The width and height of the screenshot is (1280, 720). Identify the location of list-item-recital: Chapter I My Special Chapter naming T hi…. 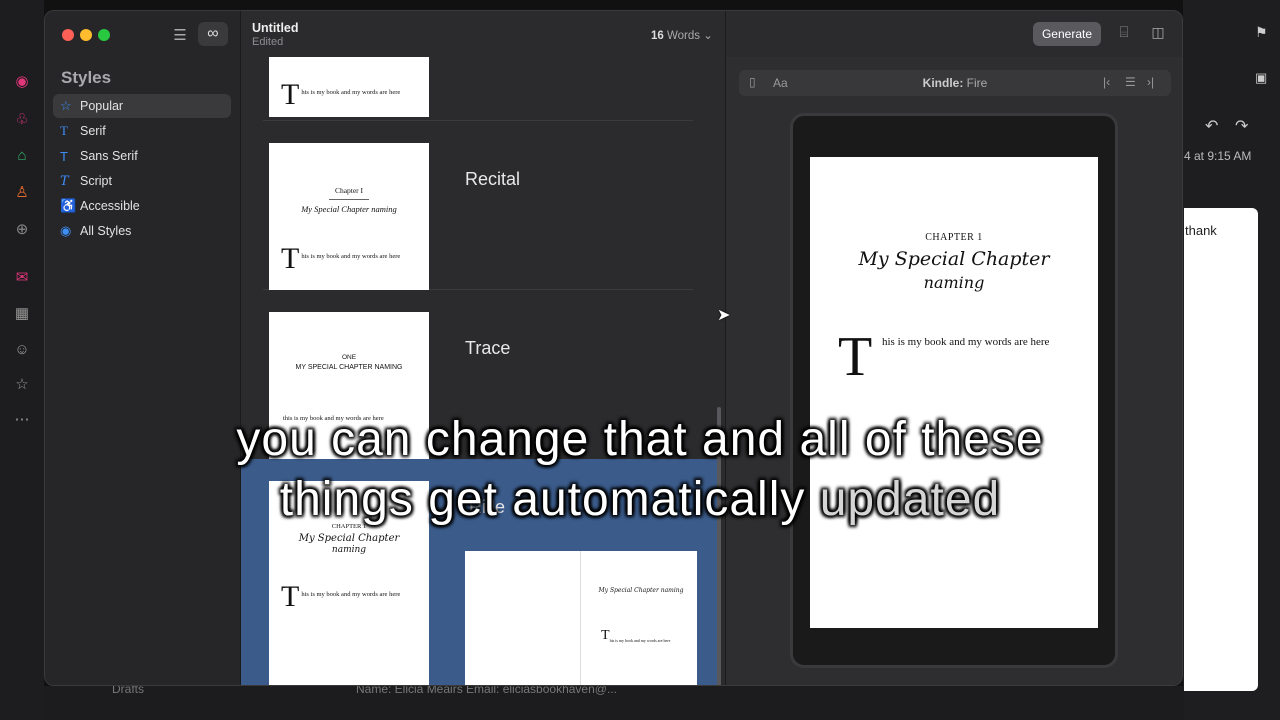
(478, 205).